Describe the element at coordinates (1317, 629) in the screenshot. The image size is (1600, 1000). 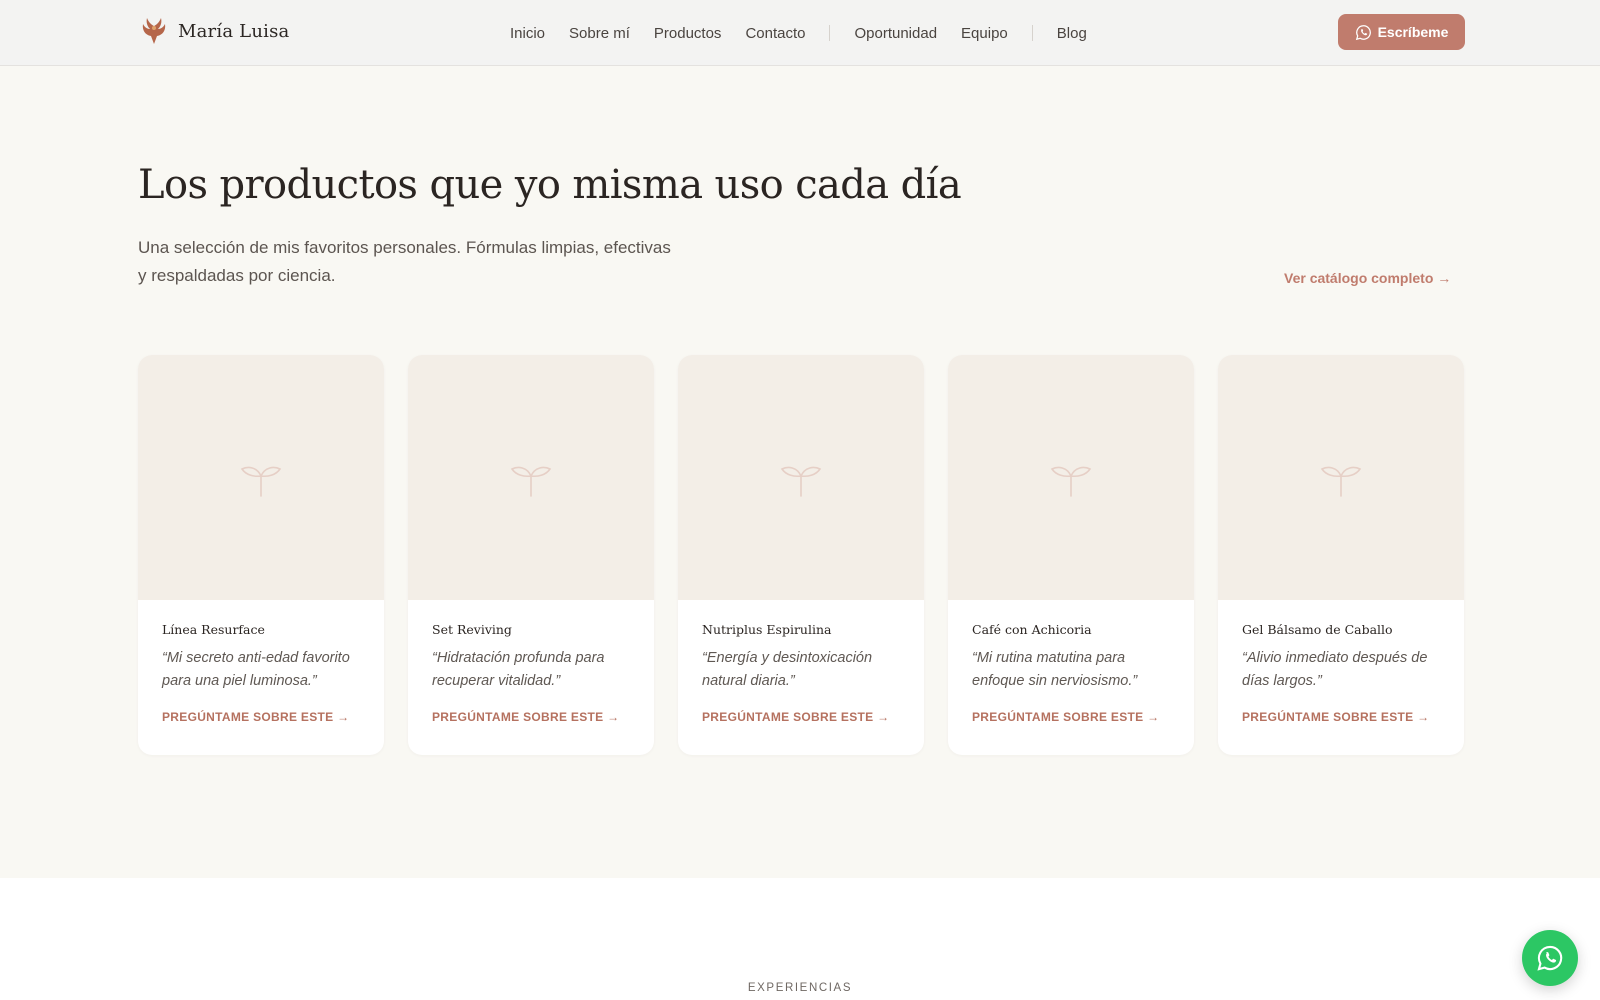
I see `product-name: Gel Bálsamo de Caballo` at that location.